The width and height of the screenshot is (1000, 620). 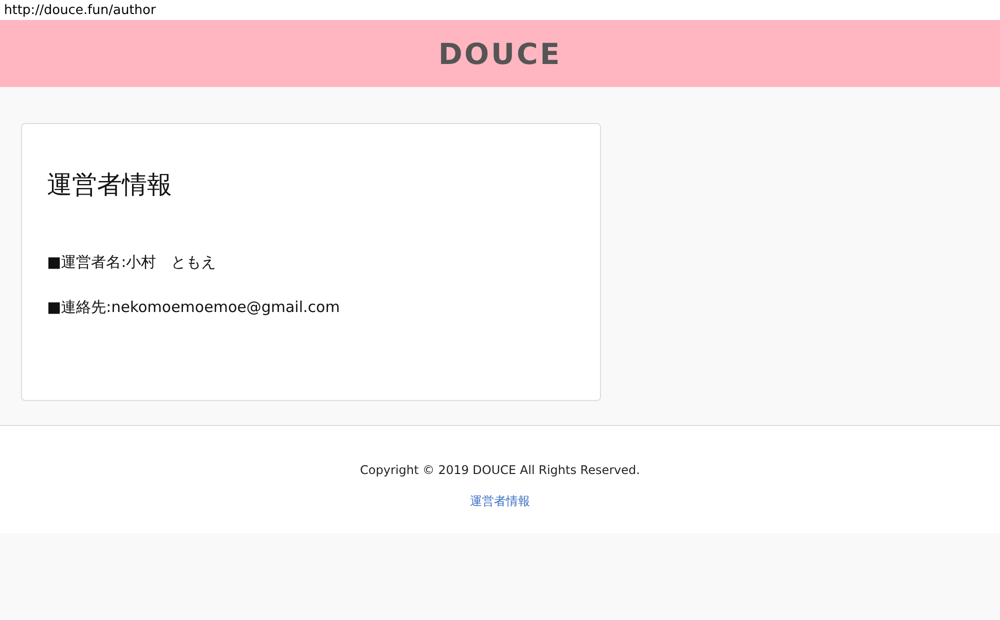 What do you see at coordinates (500, 10) in the screenshot?
I see `url-text: http://douce.fun/author` at bounding box center [500, 10].